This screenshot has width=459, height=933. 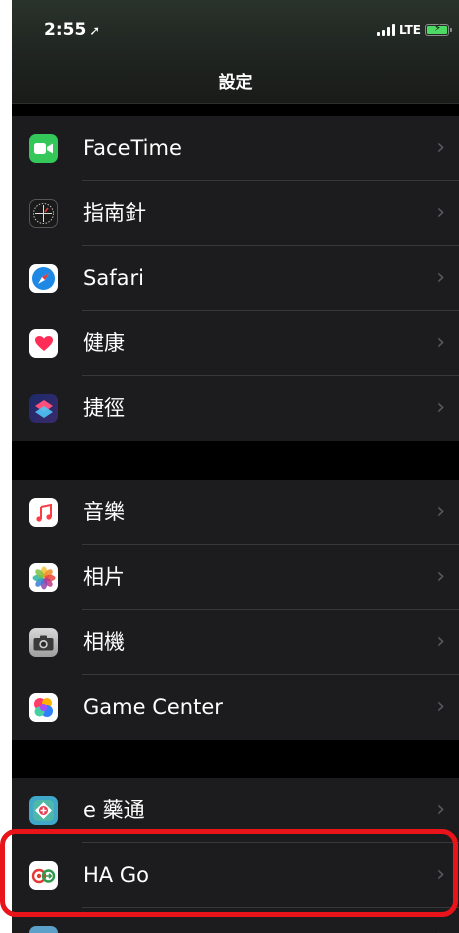 What do you see at coordinates (385, 30) in the screenshot?
I see `signal-icon` at bounding box center [385, 30].